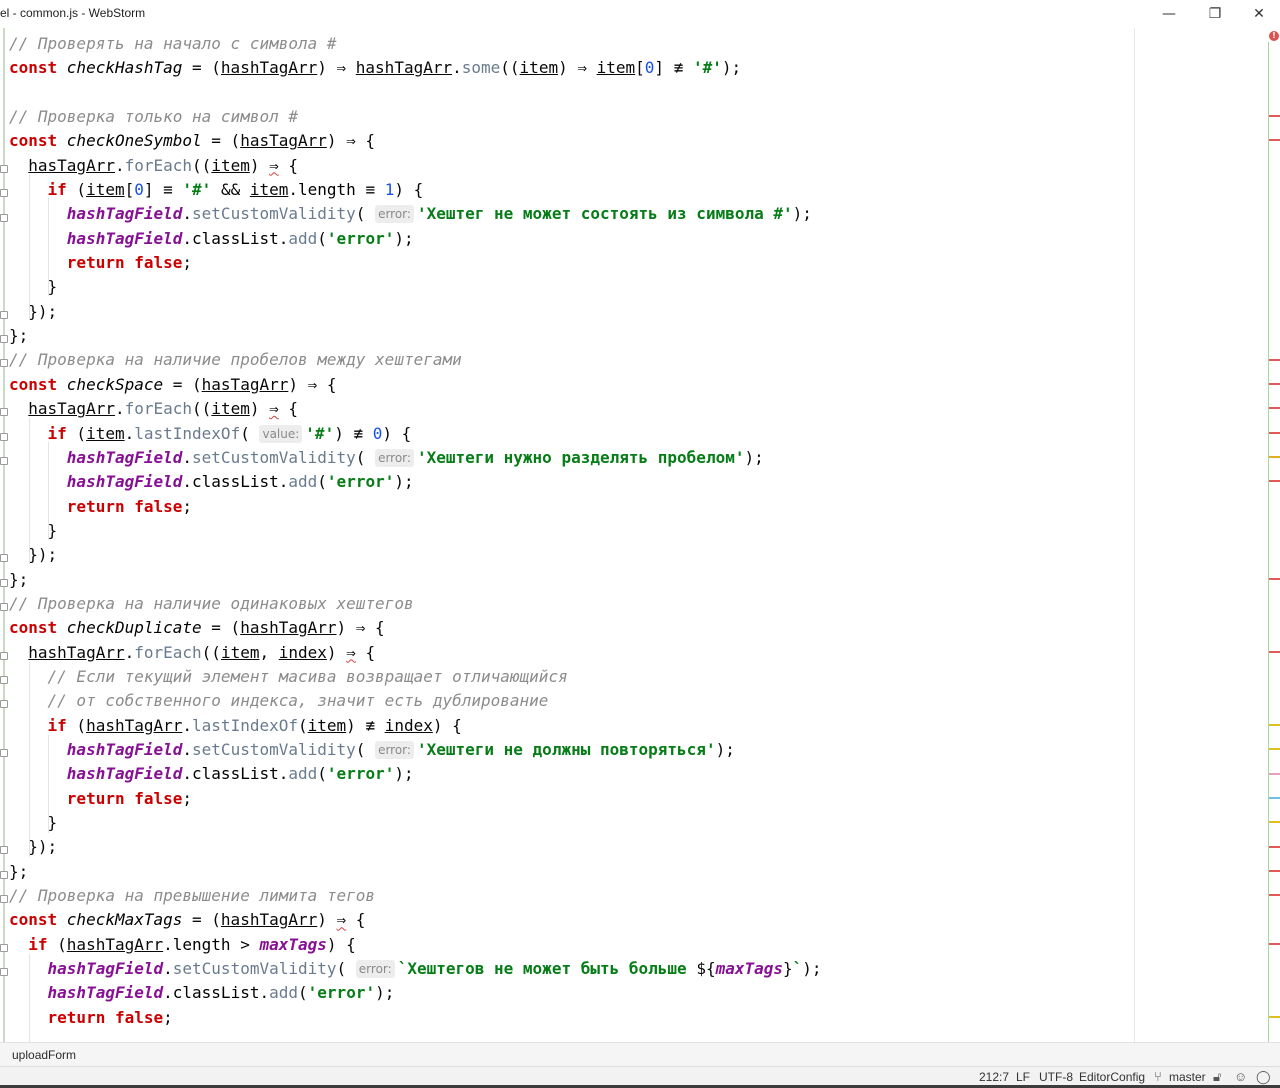 This screenshot has width=1280, height=1088. Describe the element at coordinates (415, 653) in the screenshot. I see `code-line: hashTagArr.forEach((item, index) ⇒ {` at that location.